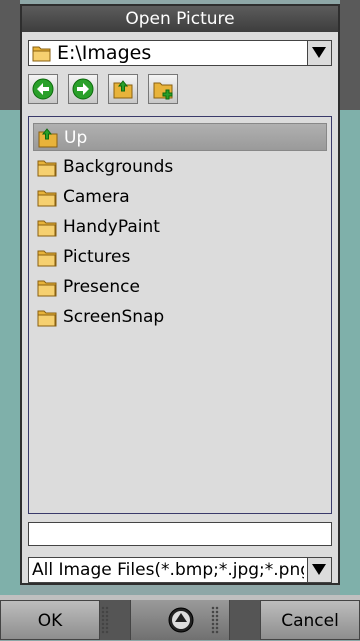  What do you see at coordinates (215, 620) in the screenshot?
I see `grip-dots-right` at bounding box center [215, 620].